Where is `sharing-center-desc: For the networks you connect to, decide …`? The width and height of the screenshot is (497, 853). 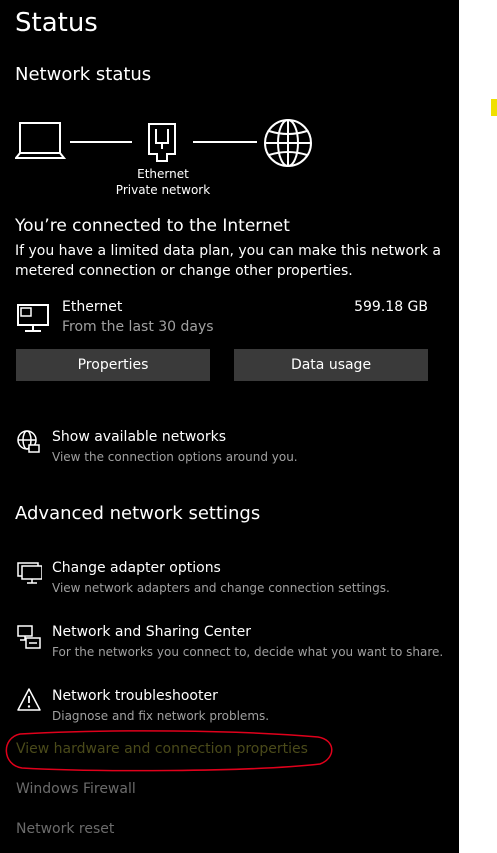 sharing-center-desc: For the networks you connect to, decide … is located at coordinates (248, 652).